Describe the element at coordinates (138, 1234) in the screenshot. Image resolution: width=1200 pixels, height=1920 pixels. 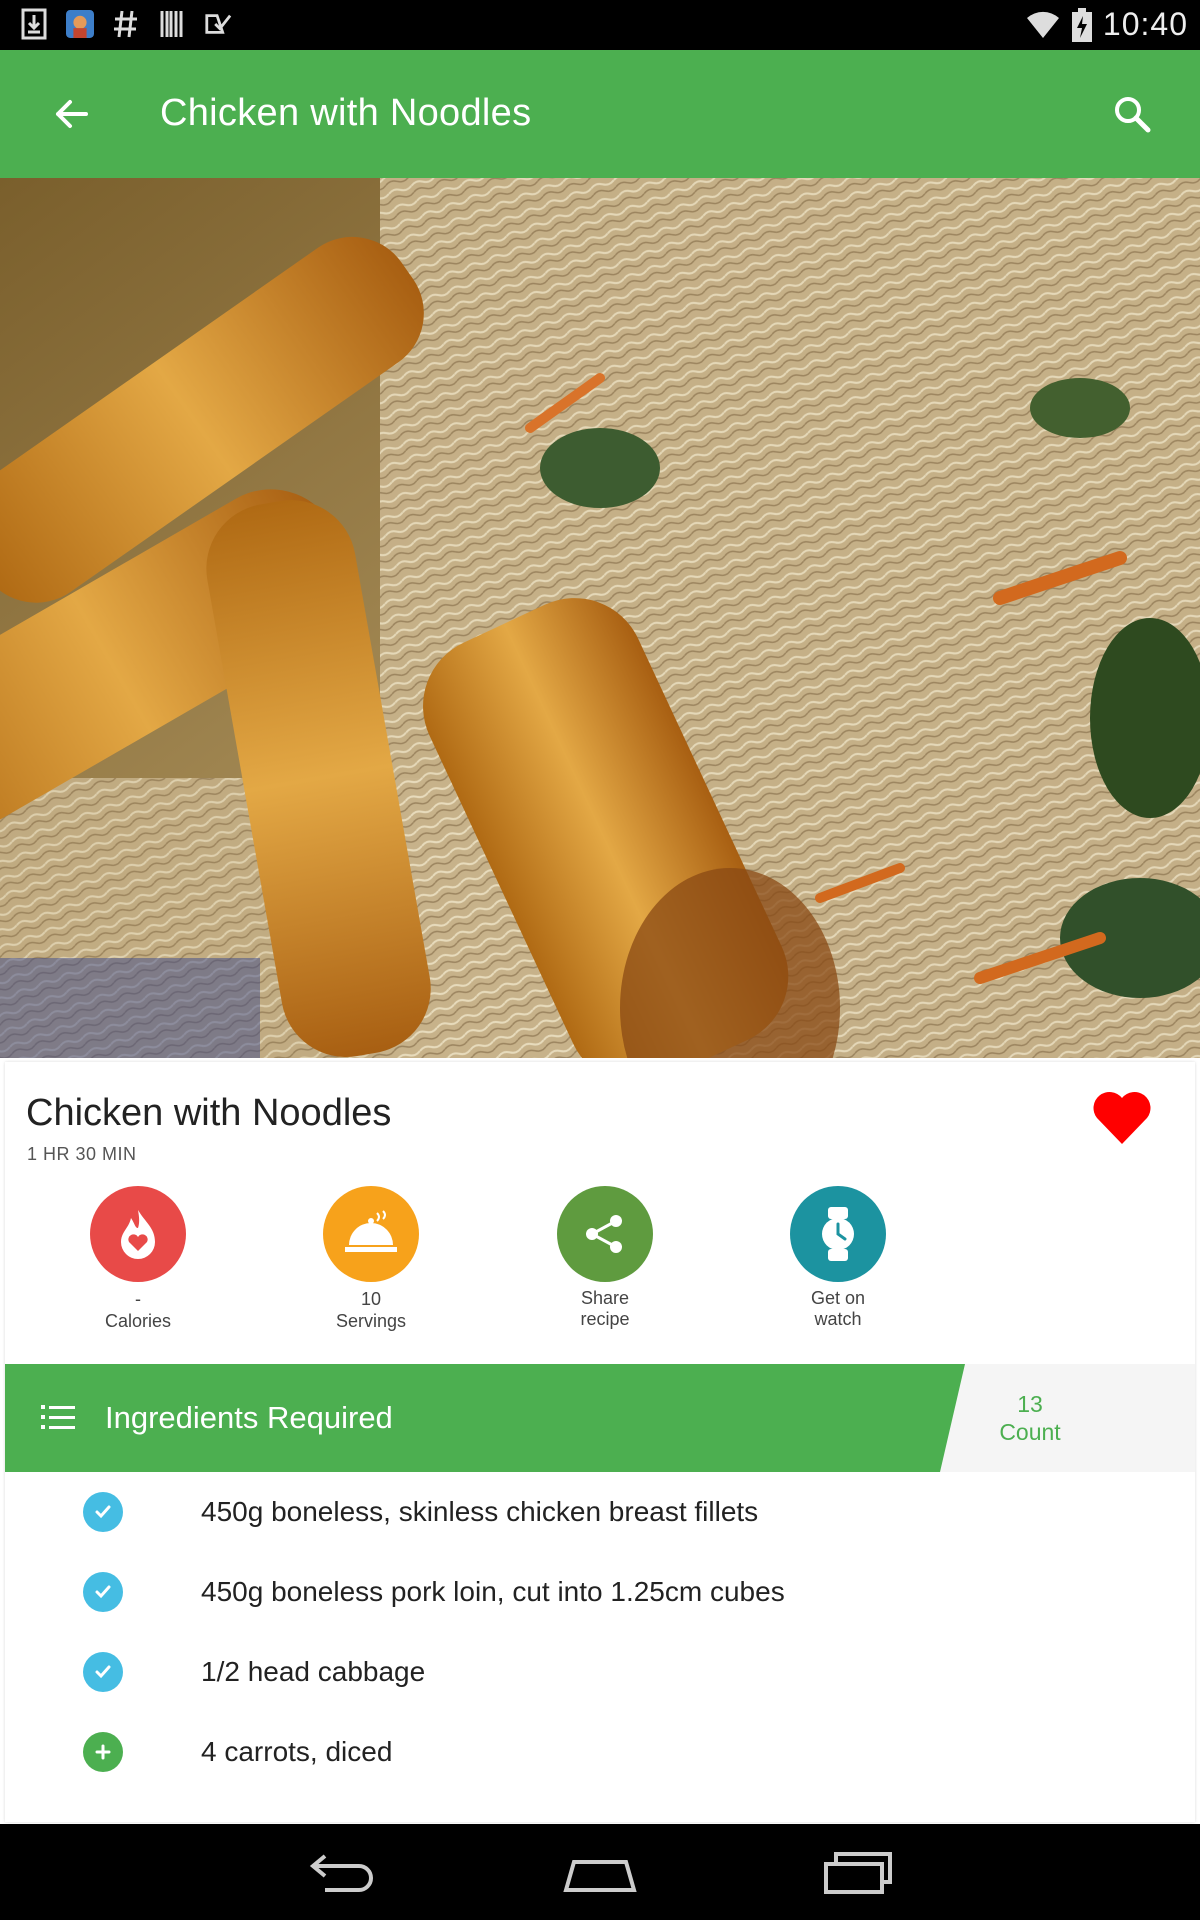
I see `flame-heart-icon` at that location.